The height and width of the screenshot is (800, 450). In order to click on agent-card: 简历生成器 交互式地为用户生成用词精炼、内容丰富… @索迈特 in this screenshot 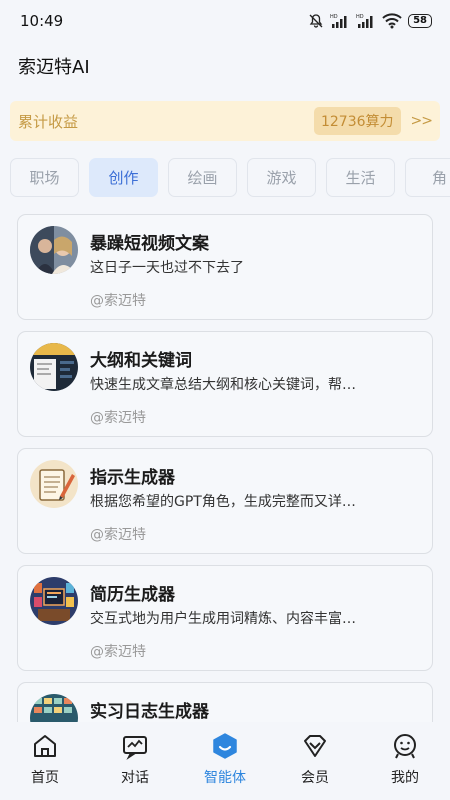, I will do `click(225, 618)`.